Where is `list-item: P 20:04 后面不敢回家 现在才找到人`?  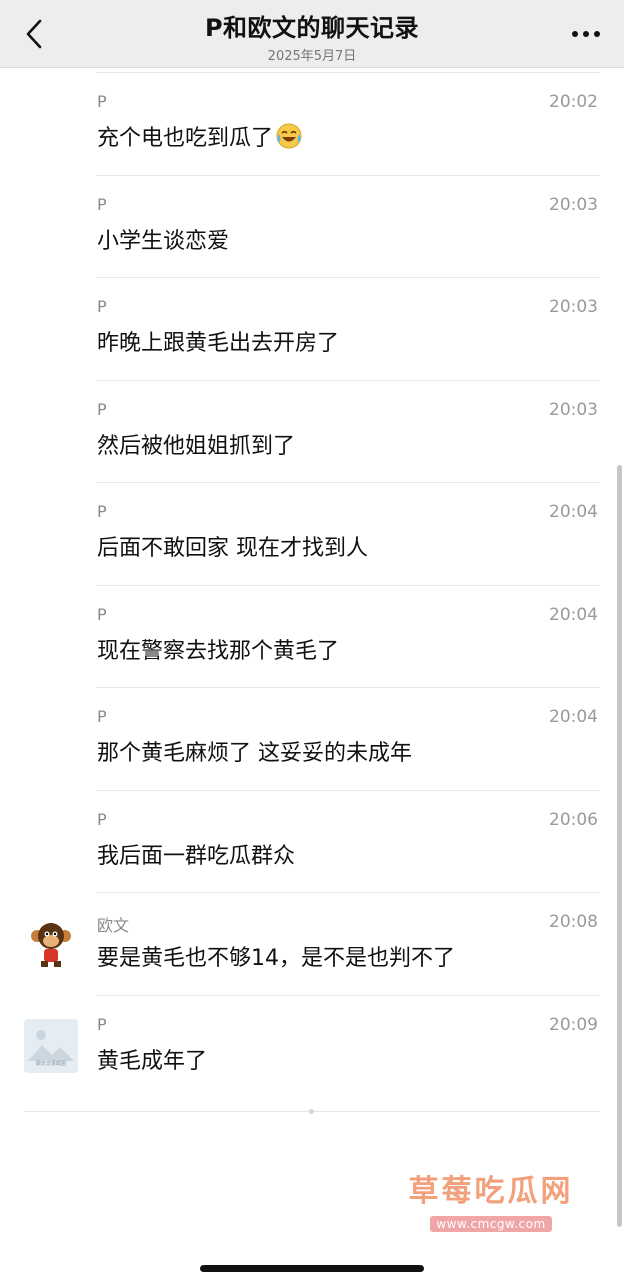 list-item: P 20:04 后面不敢回家 现在才找到人 is located at coordinates (312, 533).